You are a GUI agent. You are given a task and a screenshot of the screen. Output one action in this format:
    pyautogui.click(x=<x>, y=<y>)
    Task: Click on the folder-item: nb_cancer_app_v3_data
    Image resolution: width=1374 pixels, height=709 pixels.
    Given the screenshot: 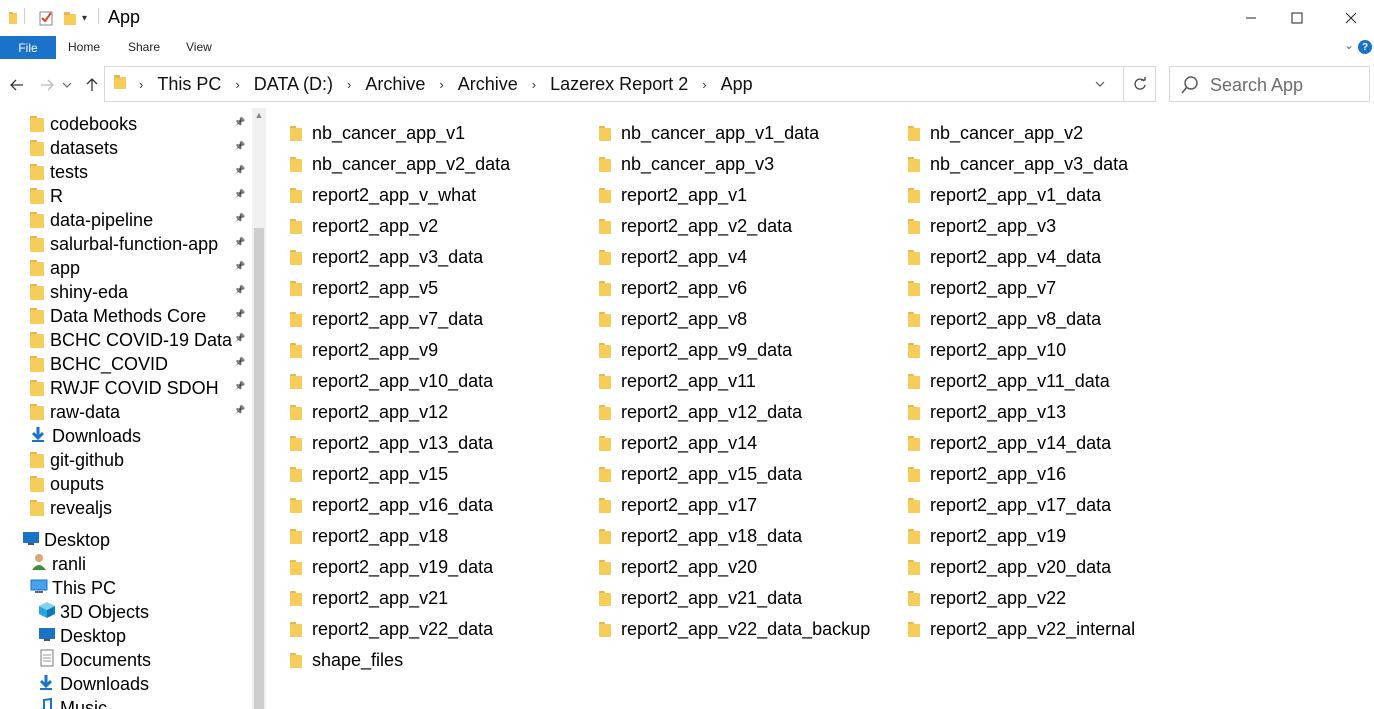 What is the action you would take?
    pyautogui.click(x=1018, y=164)
    